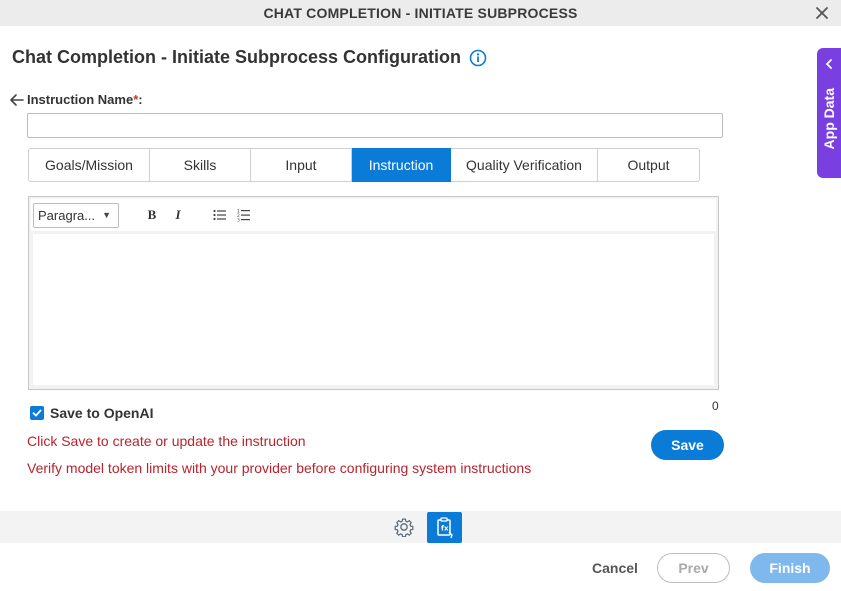 The width and height of the screenshot is (841, 591). Describe the element at coordinates (375, 125) in the screenshot. I see `instruction-name-input` at that location.